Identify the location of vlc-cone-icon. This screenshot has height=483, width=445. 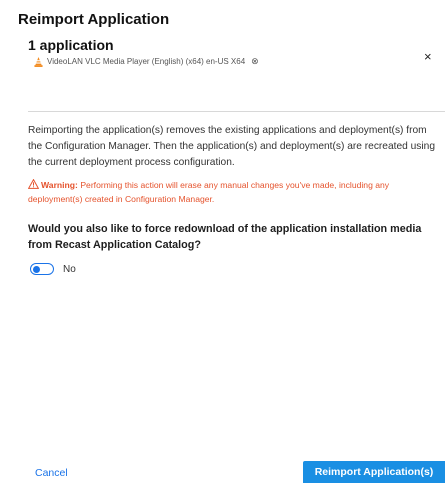
(38, 61).